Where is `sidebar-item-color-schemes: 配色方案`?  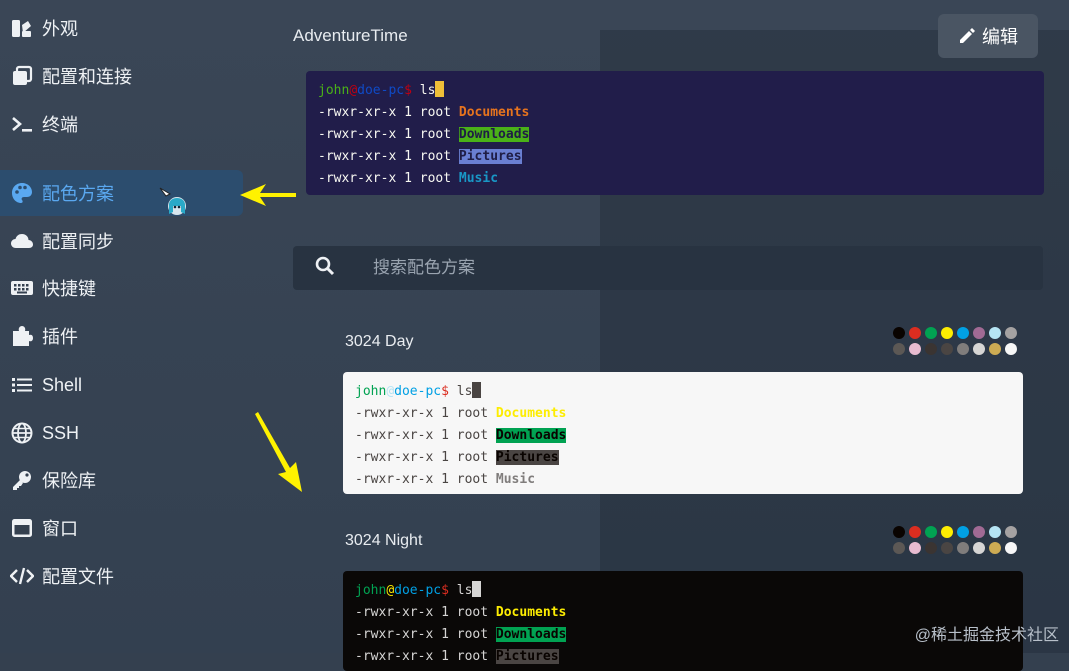 sidebar-item-color-schemes: 配色方案 is located at coordinates (121, 193).